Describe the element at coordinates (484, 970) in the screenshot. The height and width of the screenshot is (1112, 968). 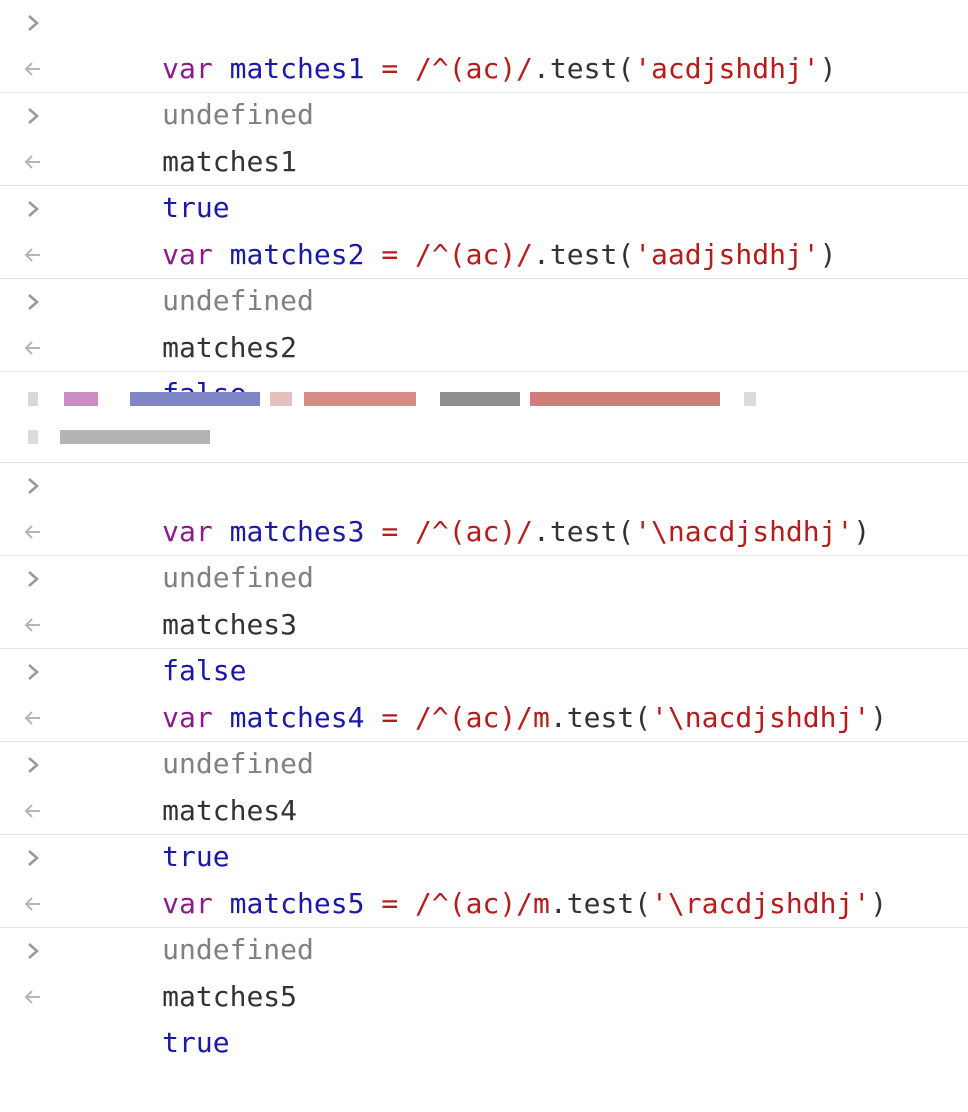
I see `console-input-line: matches5` at that location.